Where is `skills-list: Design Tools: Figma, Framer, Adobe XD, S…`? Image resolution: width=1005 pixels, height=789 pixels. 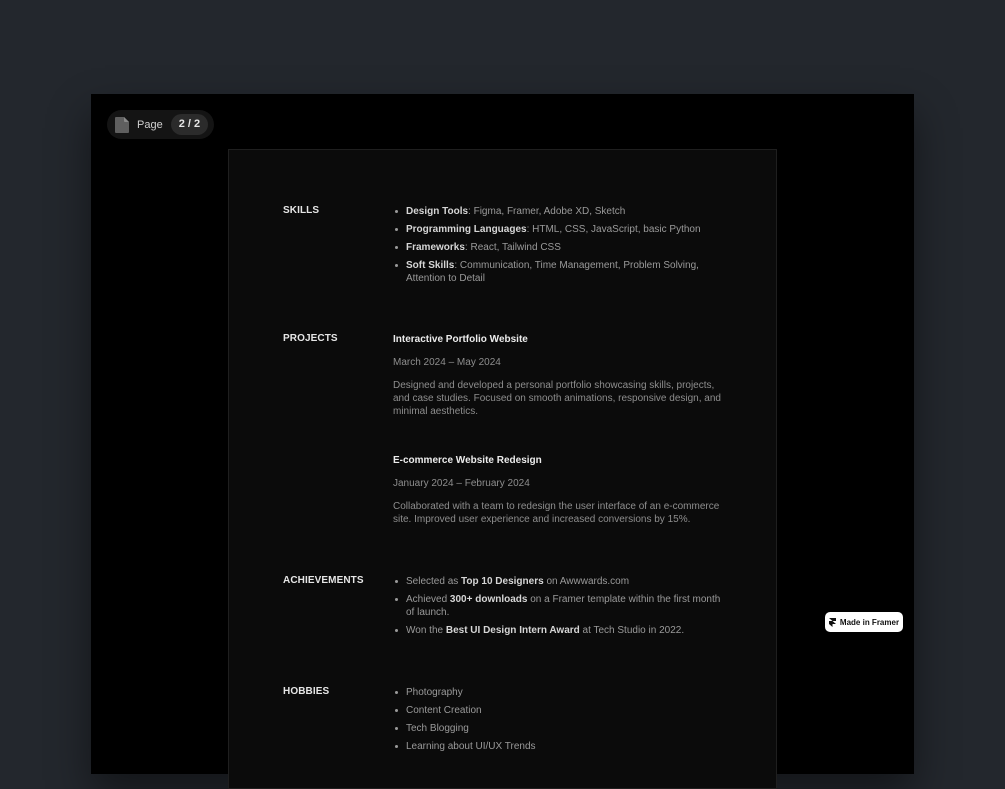
skills-list: Design Tools: Figma, Framer, Adobe XD, S… is located at coordinates (558, 245).